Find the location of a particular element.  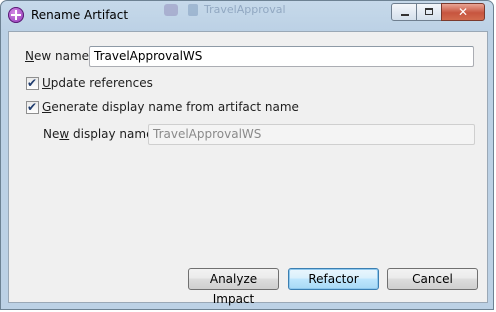

close-button: ✕ is located at coordinates (463, 12).